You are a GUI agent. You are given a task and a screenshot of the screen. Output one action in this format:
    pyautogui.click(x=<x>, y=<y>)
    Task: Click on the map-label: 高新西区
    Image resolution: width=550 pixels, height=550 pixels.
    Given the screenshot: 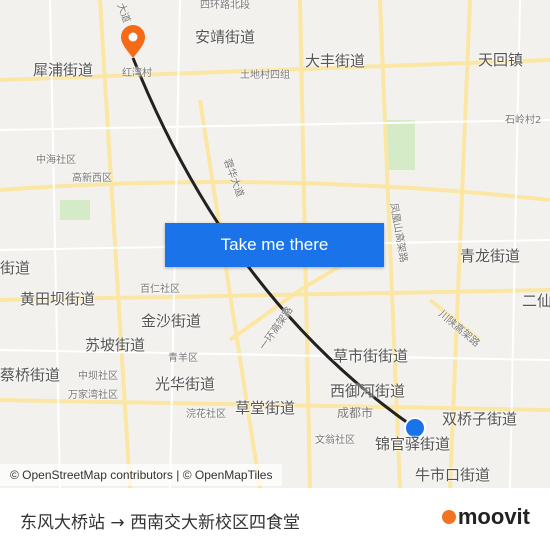 What is the action you would take?
    pyautogui.click(x=92, y=178)
    